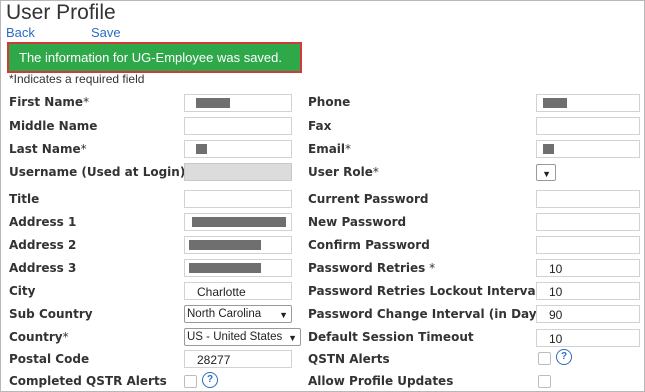  I want to click on completed-qstr-alerts-label: Completed QSTR Alerts, so click(88, 381).